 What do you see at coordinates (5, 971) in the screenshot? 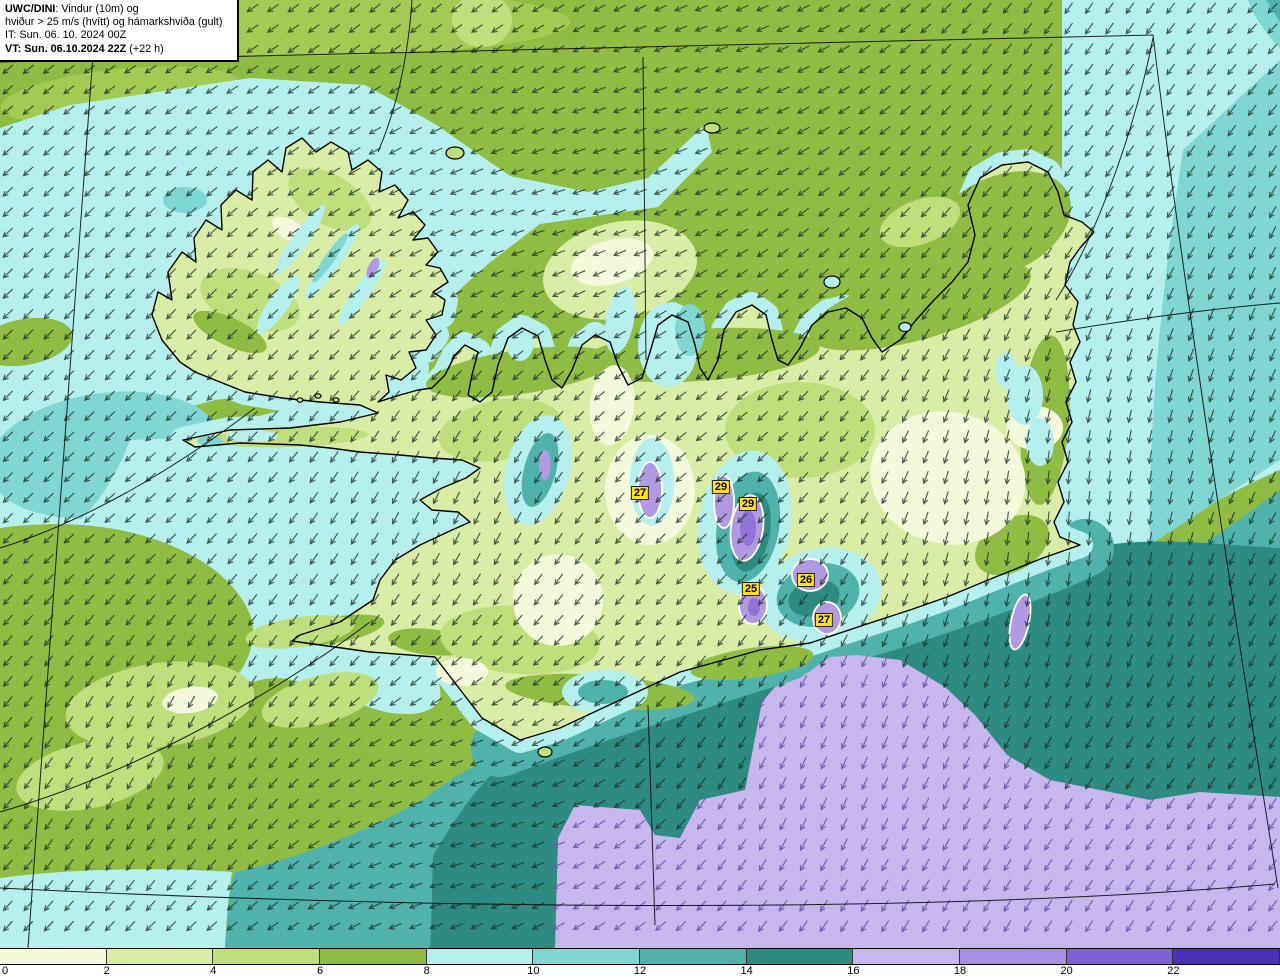
I see `colorbar-tick-label: 0` at bounding box center [5, 971].